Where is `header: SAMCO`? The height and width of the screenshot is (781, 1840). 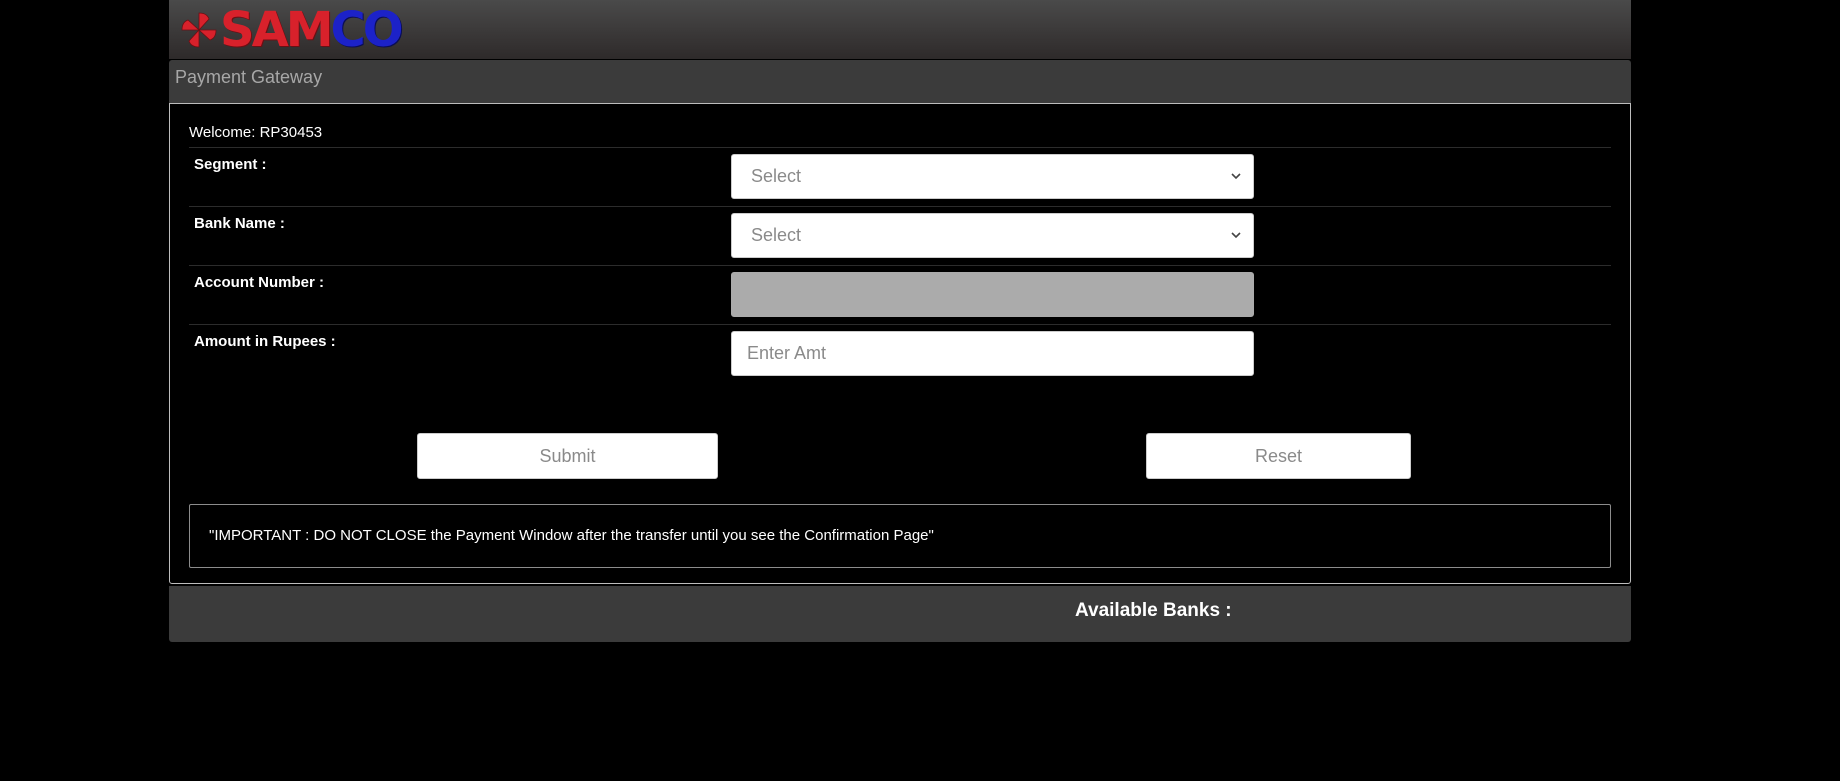 header: SAMCO is located at coordinates (900, 29).